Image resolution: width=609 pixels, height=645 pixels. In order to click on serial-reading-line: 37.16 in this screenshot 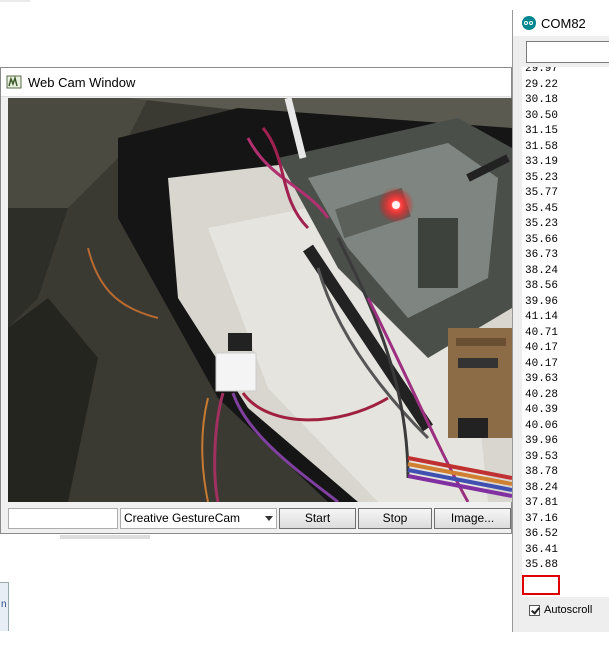, I will do `click(542, 518)`.